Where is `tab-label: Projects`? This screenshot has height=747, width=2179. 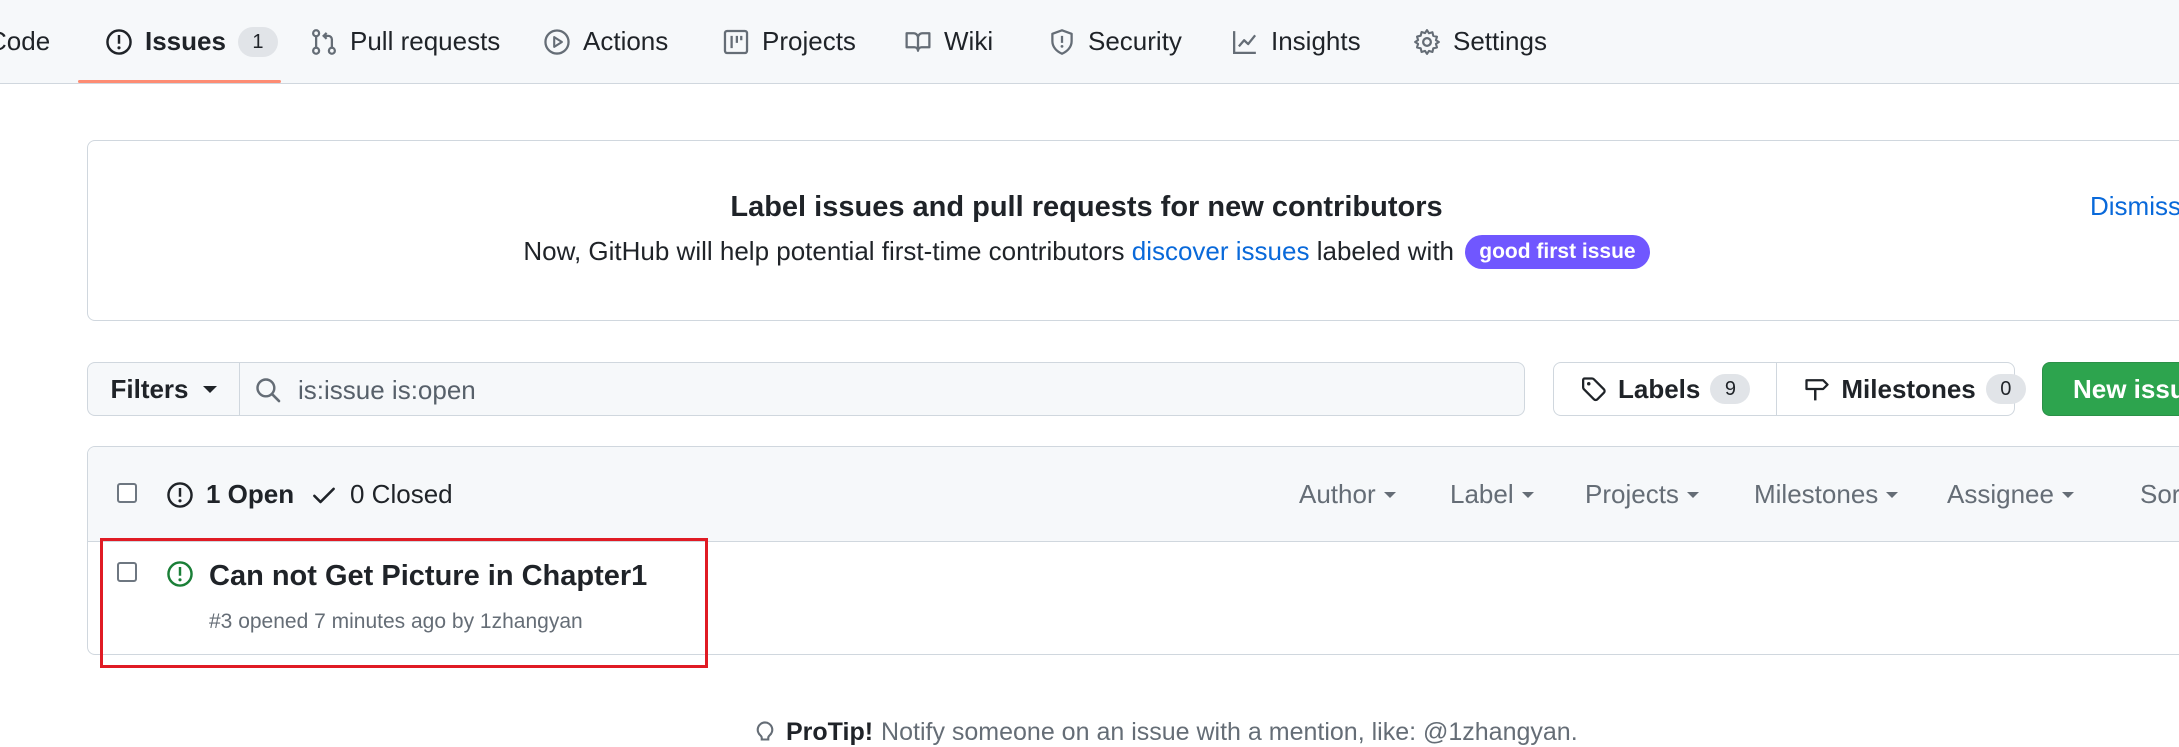
tab-label: Projects is located at coordinates (809, 41).